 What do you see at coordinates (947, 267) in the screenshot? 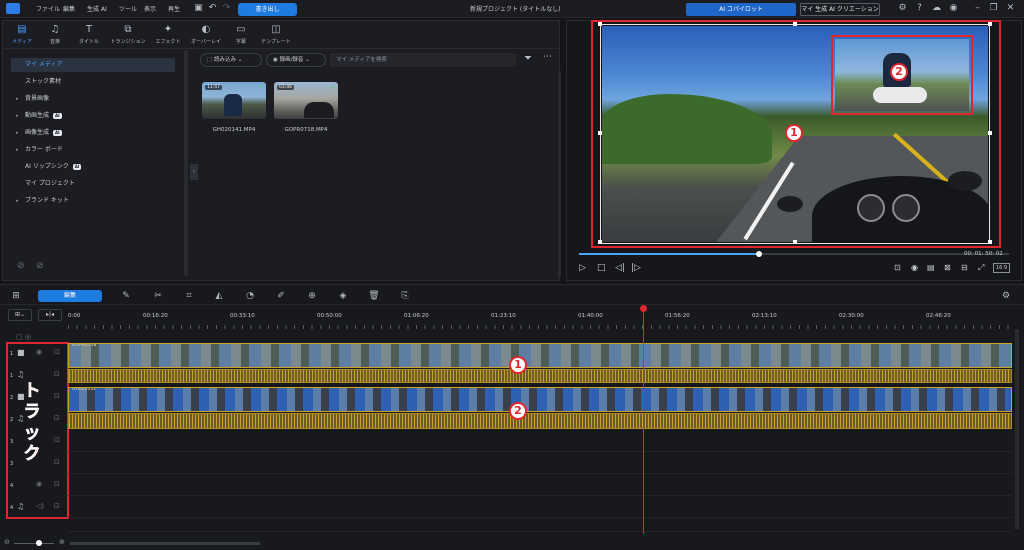
I see `crop-view-icon: ⊠` at bounding box center [947, 267].